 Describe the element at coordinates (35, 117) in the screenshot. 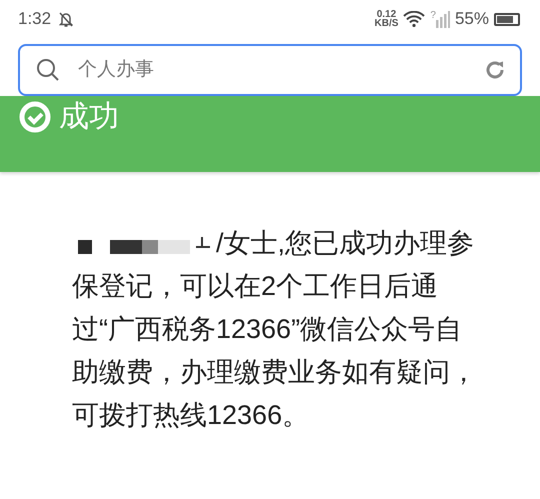

I see `check-circle-icon` at that location.